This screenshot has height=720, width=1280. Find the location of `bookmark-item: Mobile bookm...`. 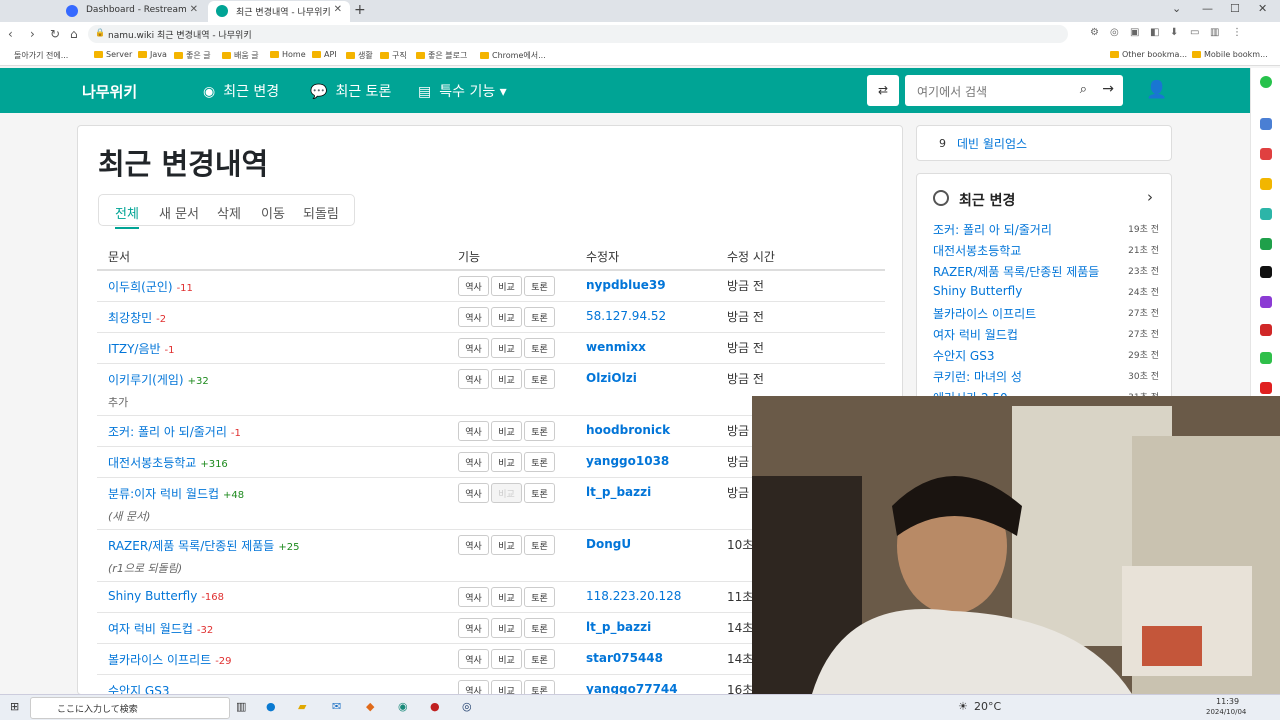

bookmark-item: Mobile bookm... is located at coordinates (1230, 54).